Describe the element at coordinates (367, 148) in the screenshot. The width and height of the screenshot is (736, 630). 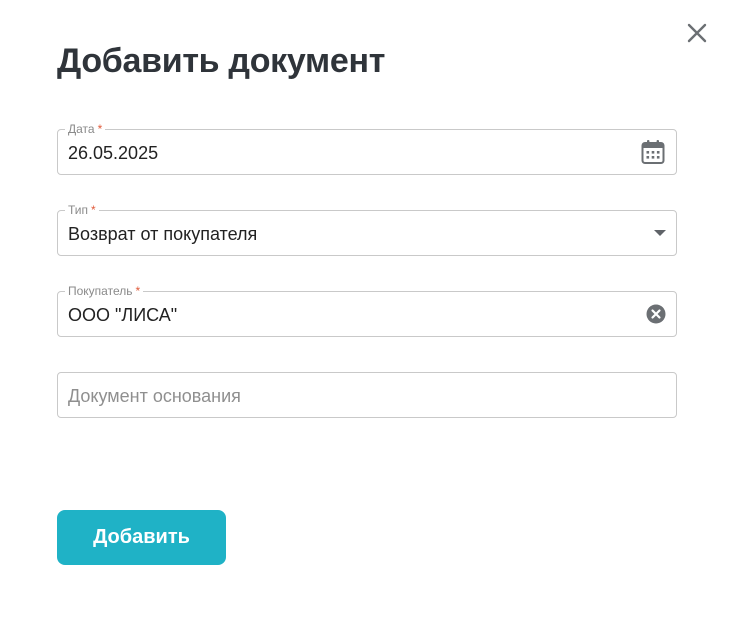
I see `date-field: Дата * 26.05.2025` at that location.